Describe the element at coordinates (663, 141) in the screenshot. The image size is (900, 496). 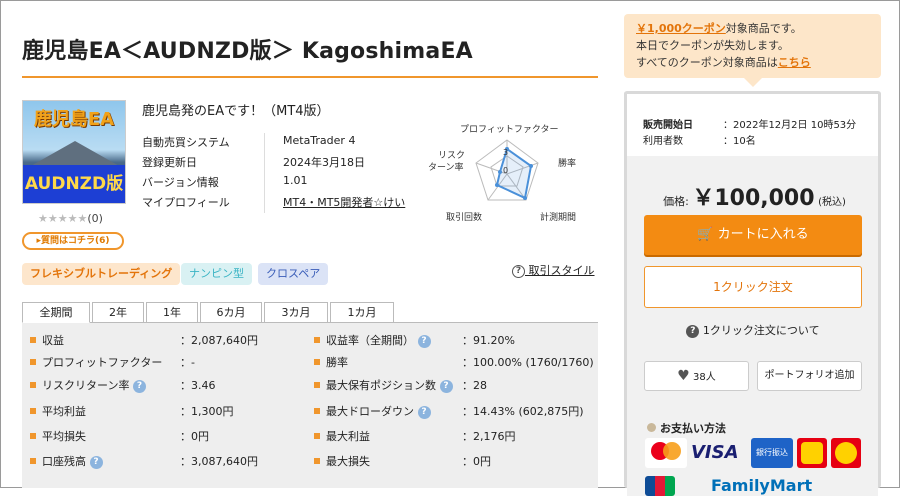
I see `users-label: 利用者数` at that location.